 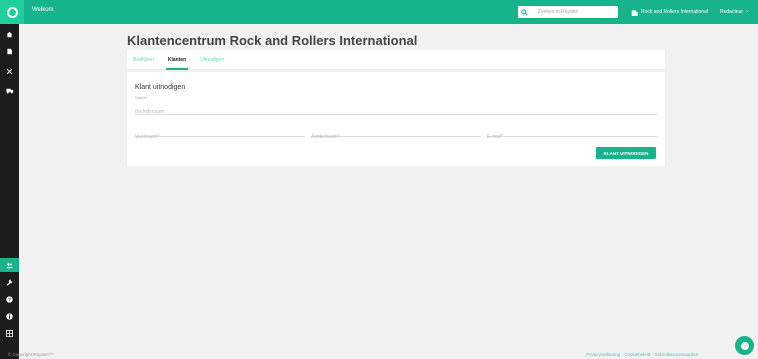 I want to click on footer-copyright: © Copyright Rayden™, so click(x=31, y=354).